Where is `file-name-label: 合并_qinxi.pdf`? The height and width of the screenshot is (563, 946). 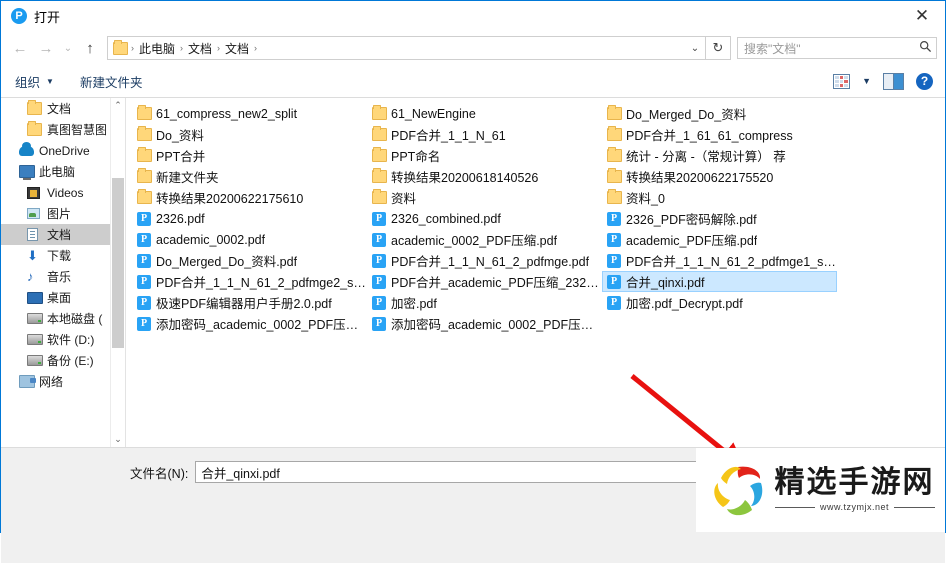 file-name-label: 合并_qinxi.pdf is located at coordinates (665, 283).